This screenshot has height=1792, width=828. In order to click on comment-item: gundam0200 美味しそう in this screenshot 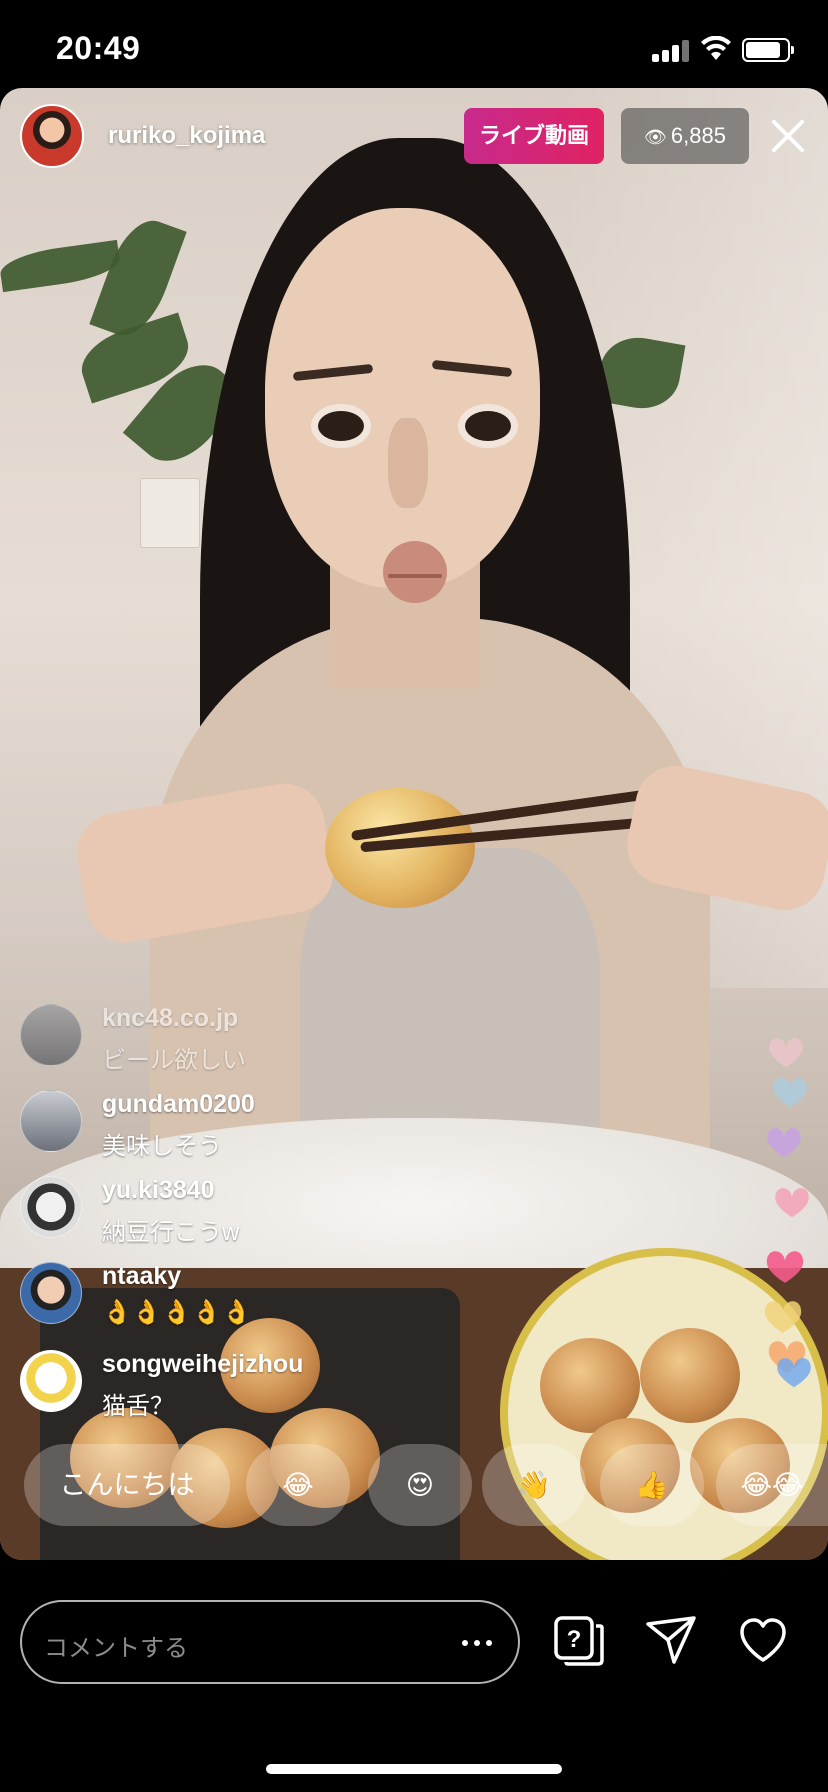, I will do `click(370, 1128)`.